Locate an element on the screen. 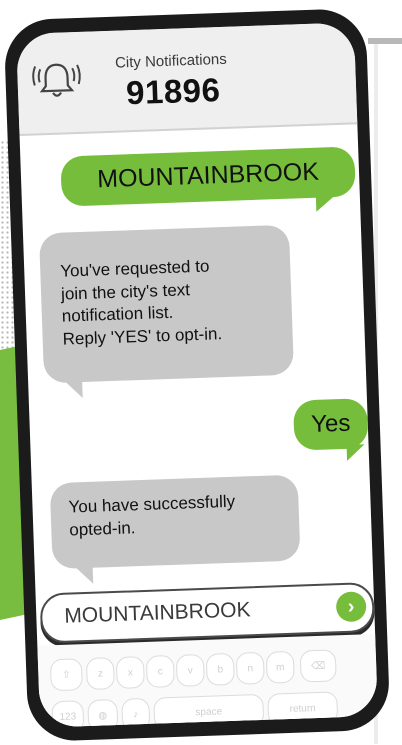 The height and width of the screenshot is (745, 402). key-x: x is located at coordinates (130, 672).